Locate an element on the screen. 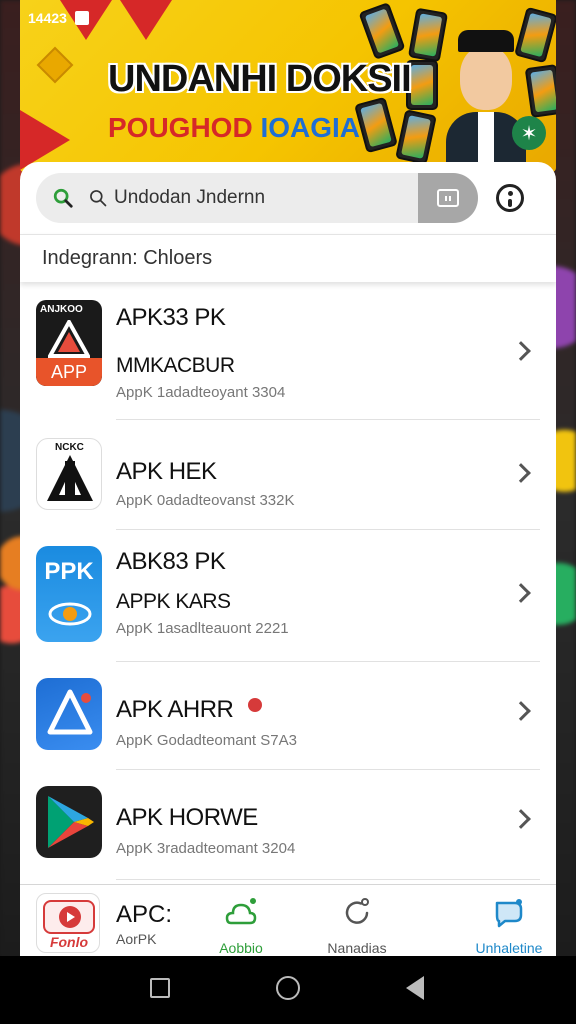 This screenshot has height=1024, width=576. list-item: NCKC APK HEK AppK 0adadteovanst 332K is located at coordinates (288, 475).